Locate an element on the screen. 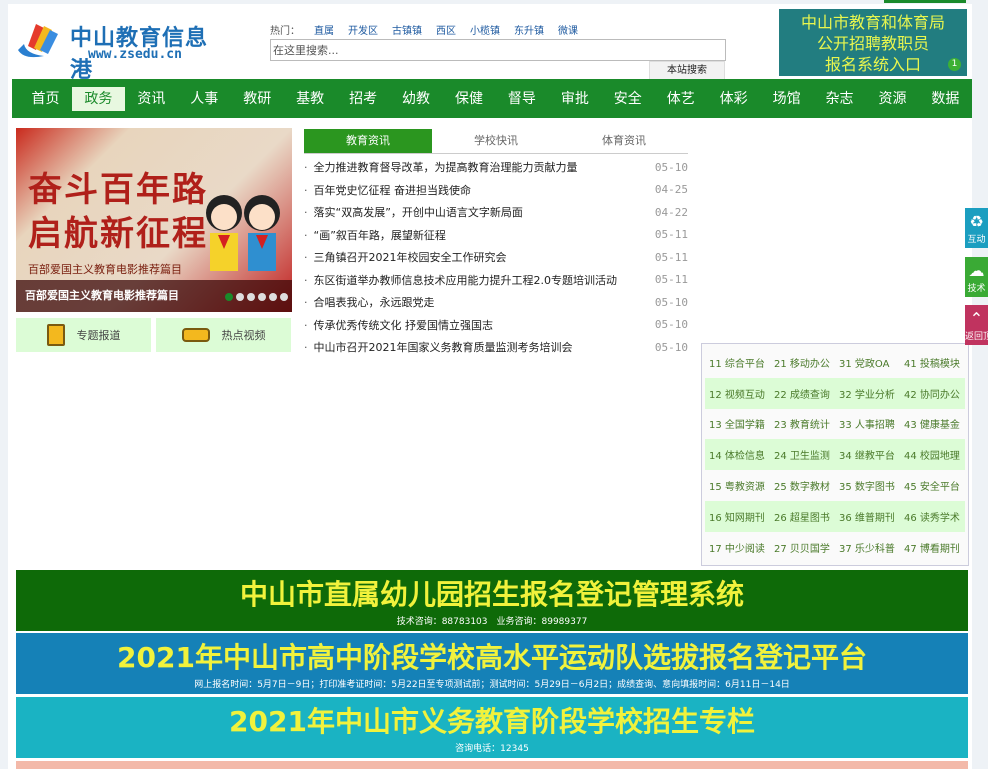 This screenshot has width=988, height=769. nav-item: 资讯 is located at coordinates (151, 99).